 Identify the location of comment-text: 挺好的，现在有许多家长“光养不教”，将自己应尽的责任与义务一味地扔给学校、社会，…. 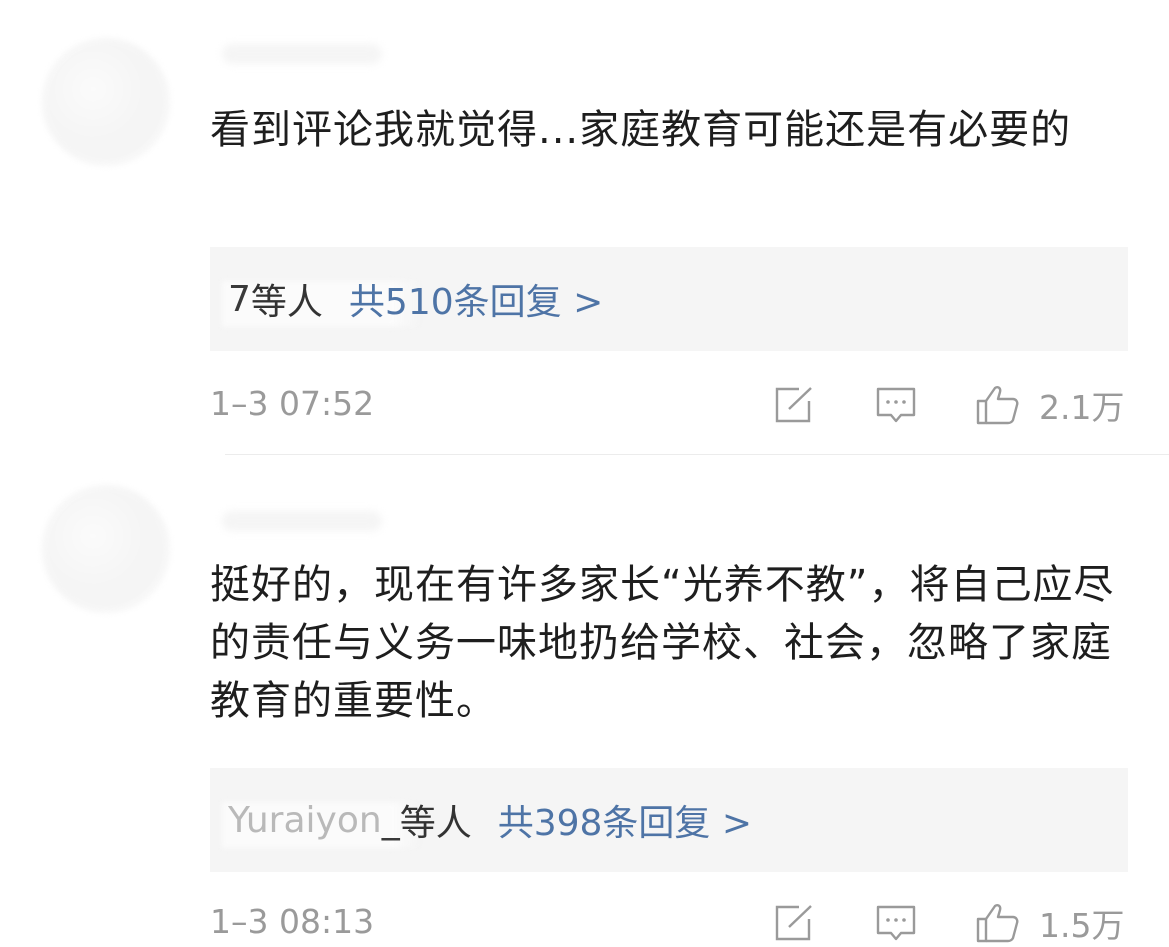
(662, 643).